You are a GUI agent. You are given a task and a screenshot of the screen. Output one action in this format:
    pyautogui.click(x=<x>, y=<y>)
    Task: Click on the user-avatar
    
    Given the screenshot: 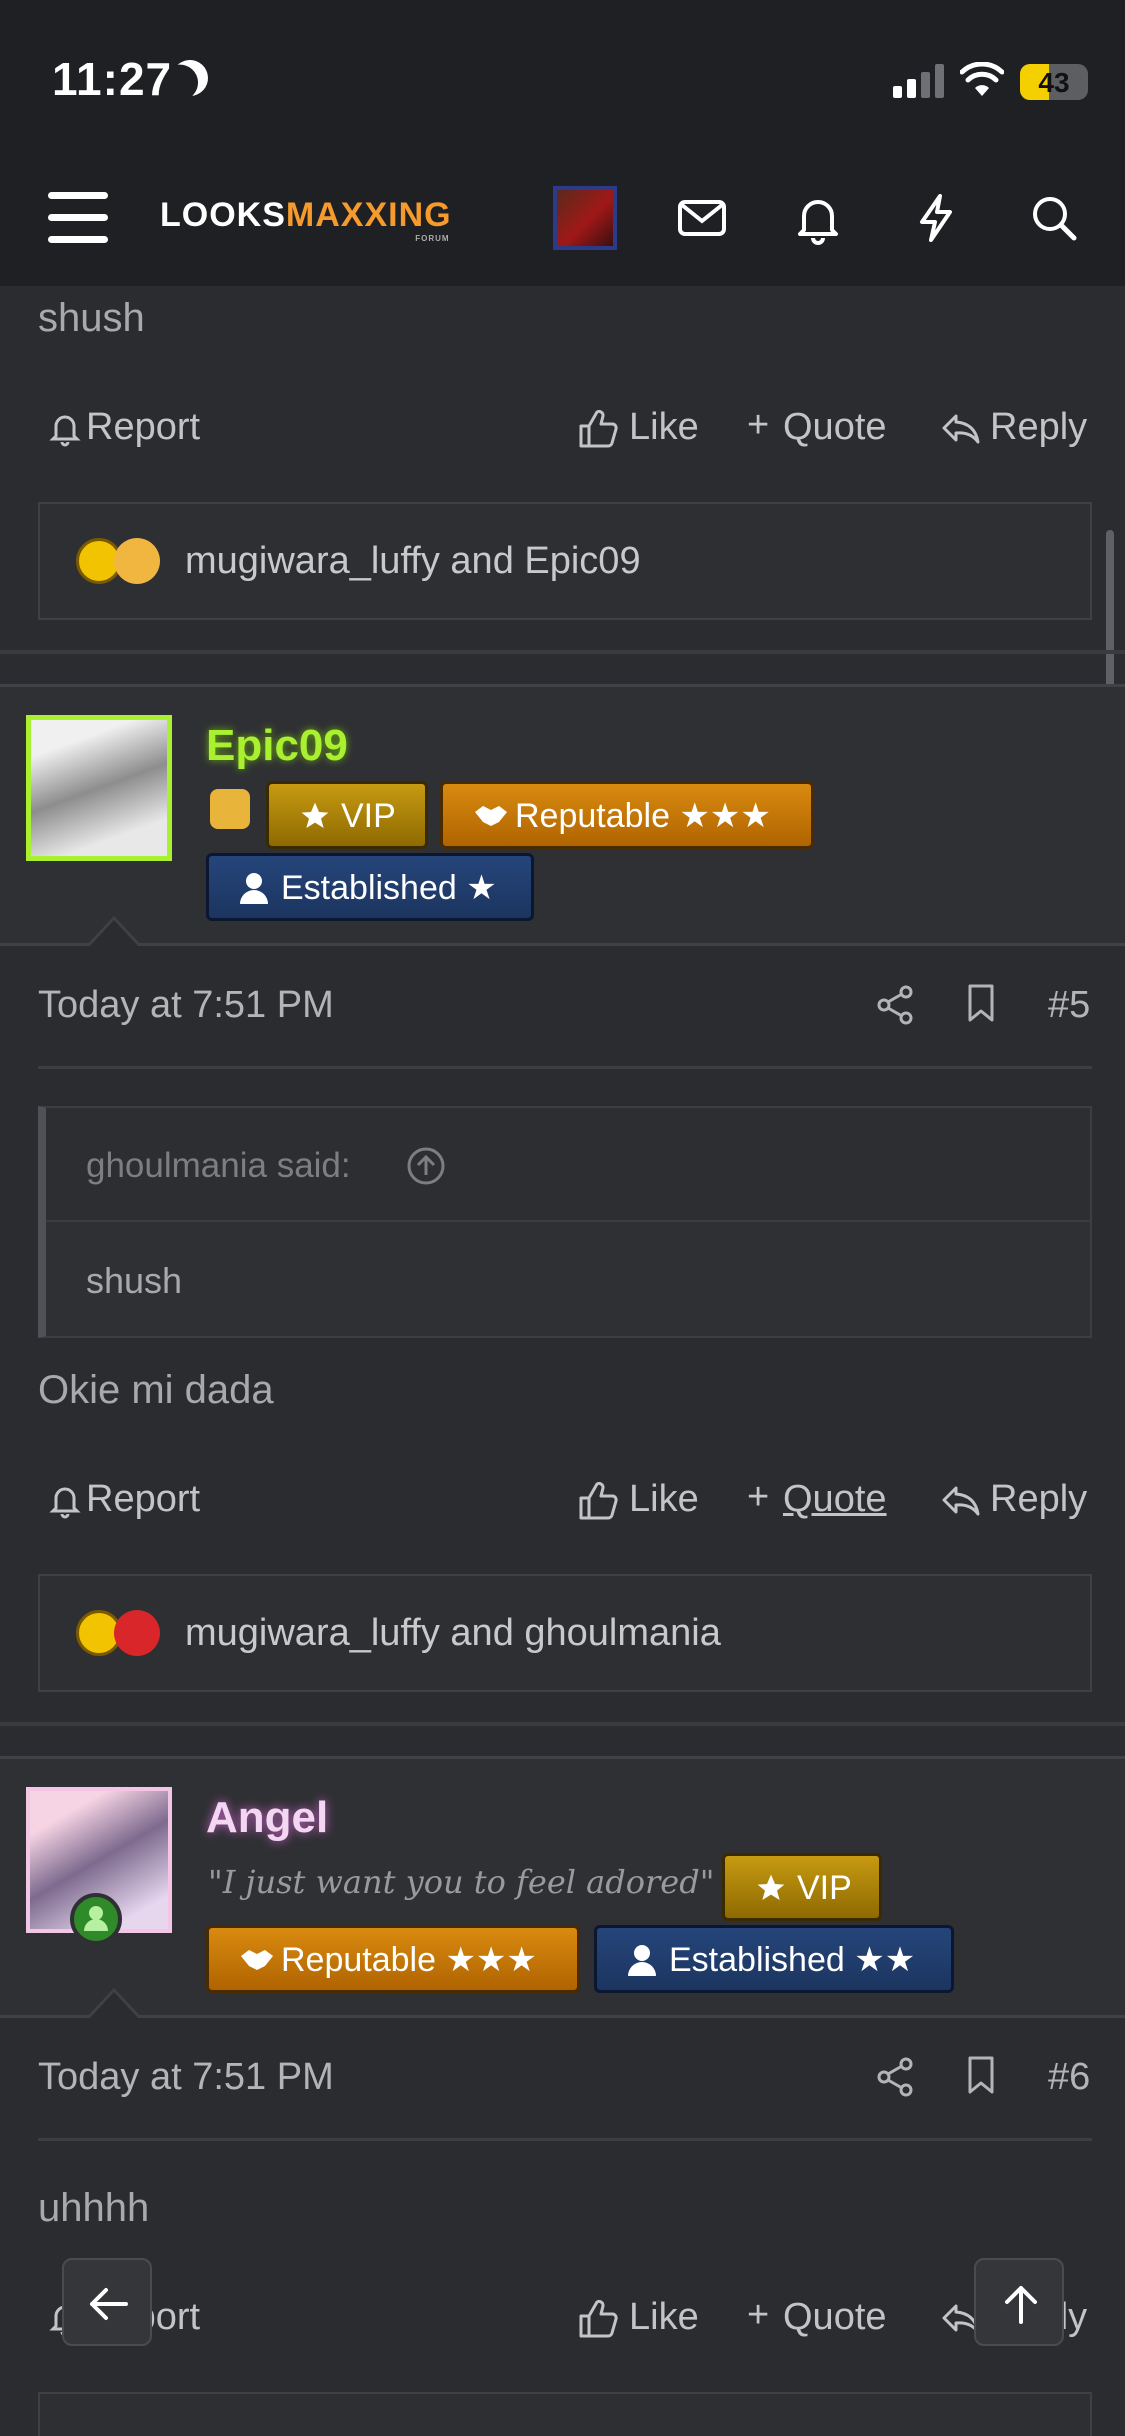 What is the action you would take?
    pyautogui.click(x=99, y=788)
    